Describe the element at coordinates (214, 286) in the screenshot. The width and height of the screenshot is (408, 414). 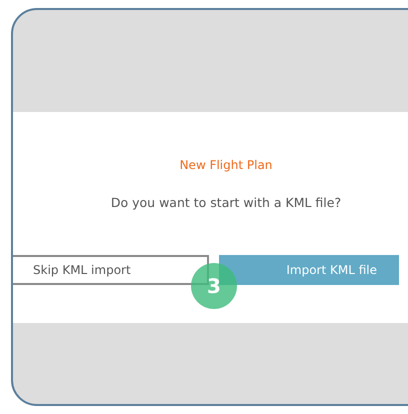
I see `step-badge: 3` at that location.